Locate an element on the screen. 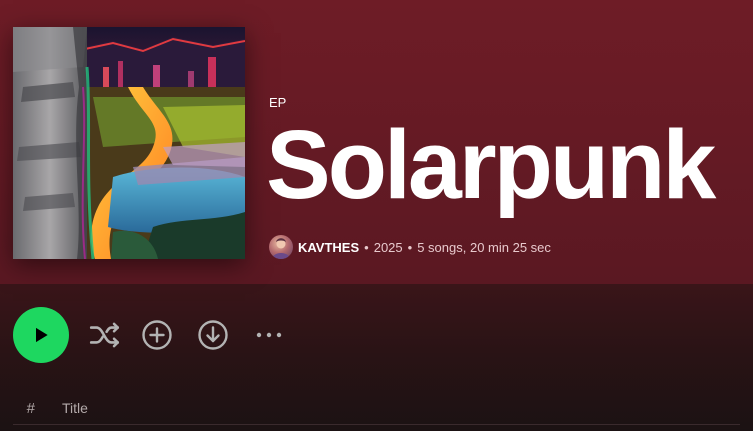 The height and width of the screenshot is (431, 753). song-count-duration: 5 songs, 20 min 25 sec is located at coordinates (484, 247).